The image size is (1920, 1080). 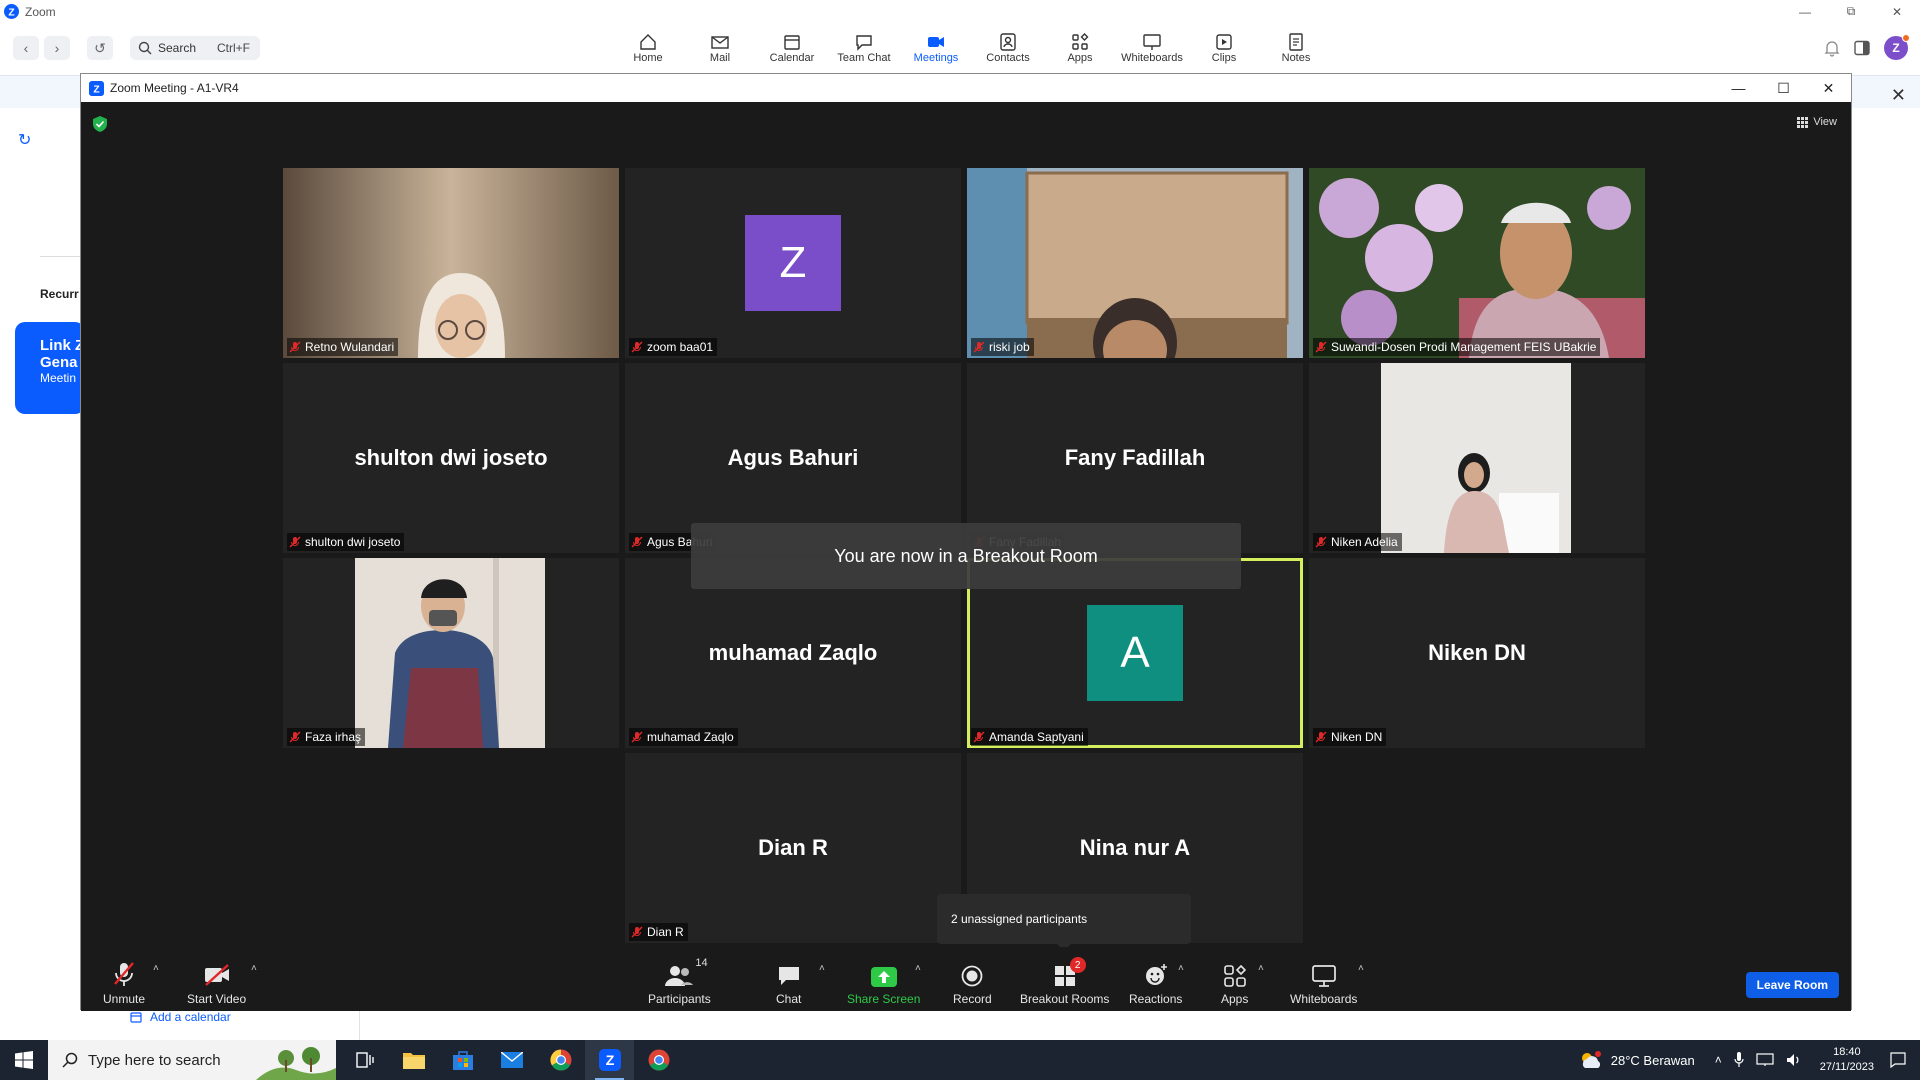 What do you see at coordinates (180, 1017) in the screenshot?
I see `add-calendar-link: Add a calendar` at bounding box center [180, 1017].